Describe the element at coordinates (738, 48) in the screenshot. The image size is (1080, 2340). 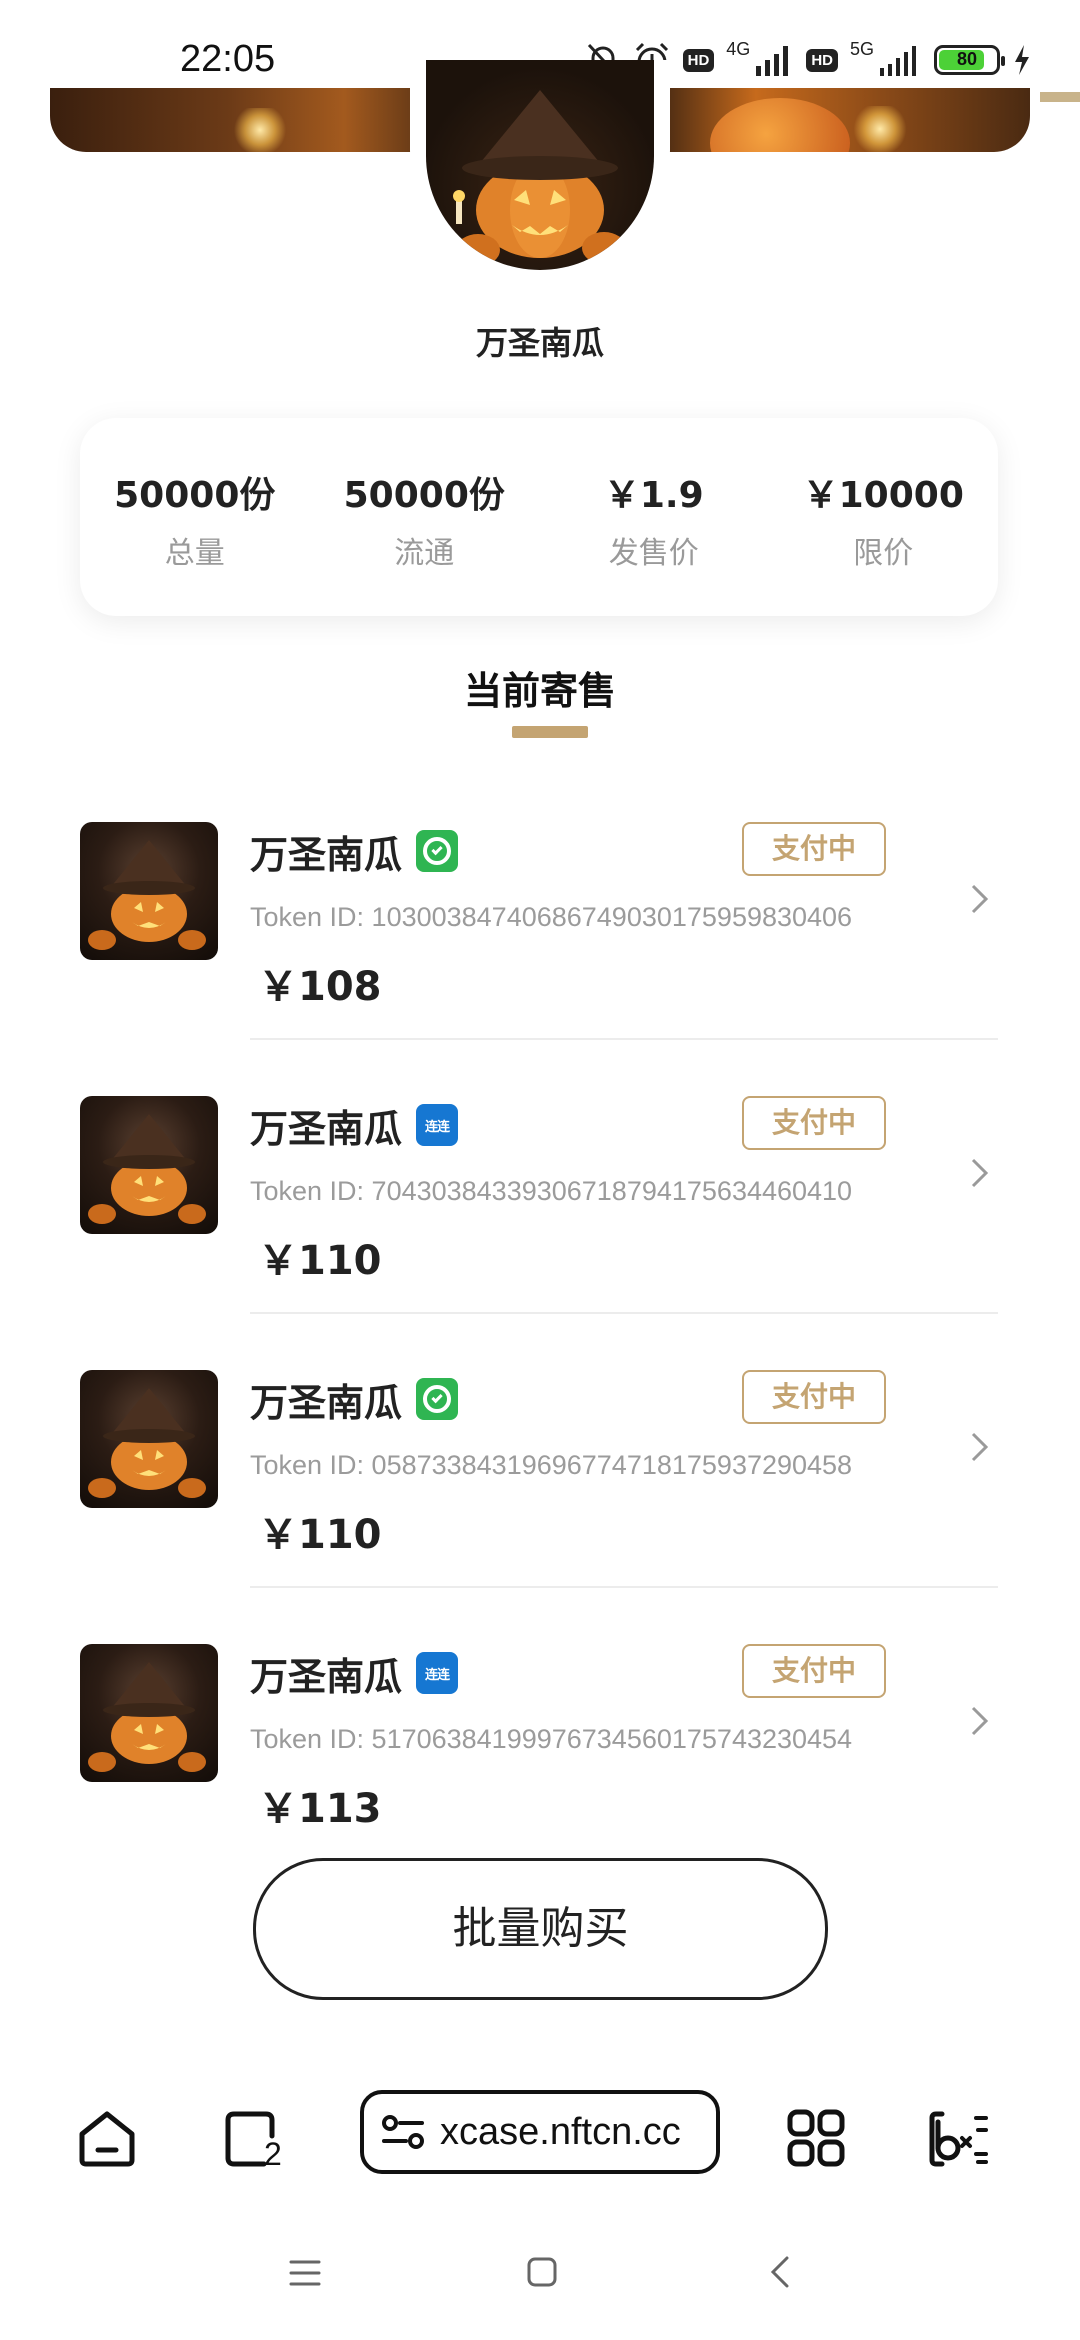
I see `network-4g-label: 4G` at that location.